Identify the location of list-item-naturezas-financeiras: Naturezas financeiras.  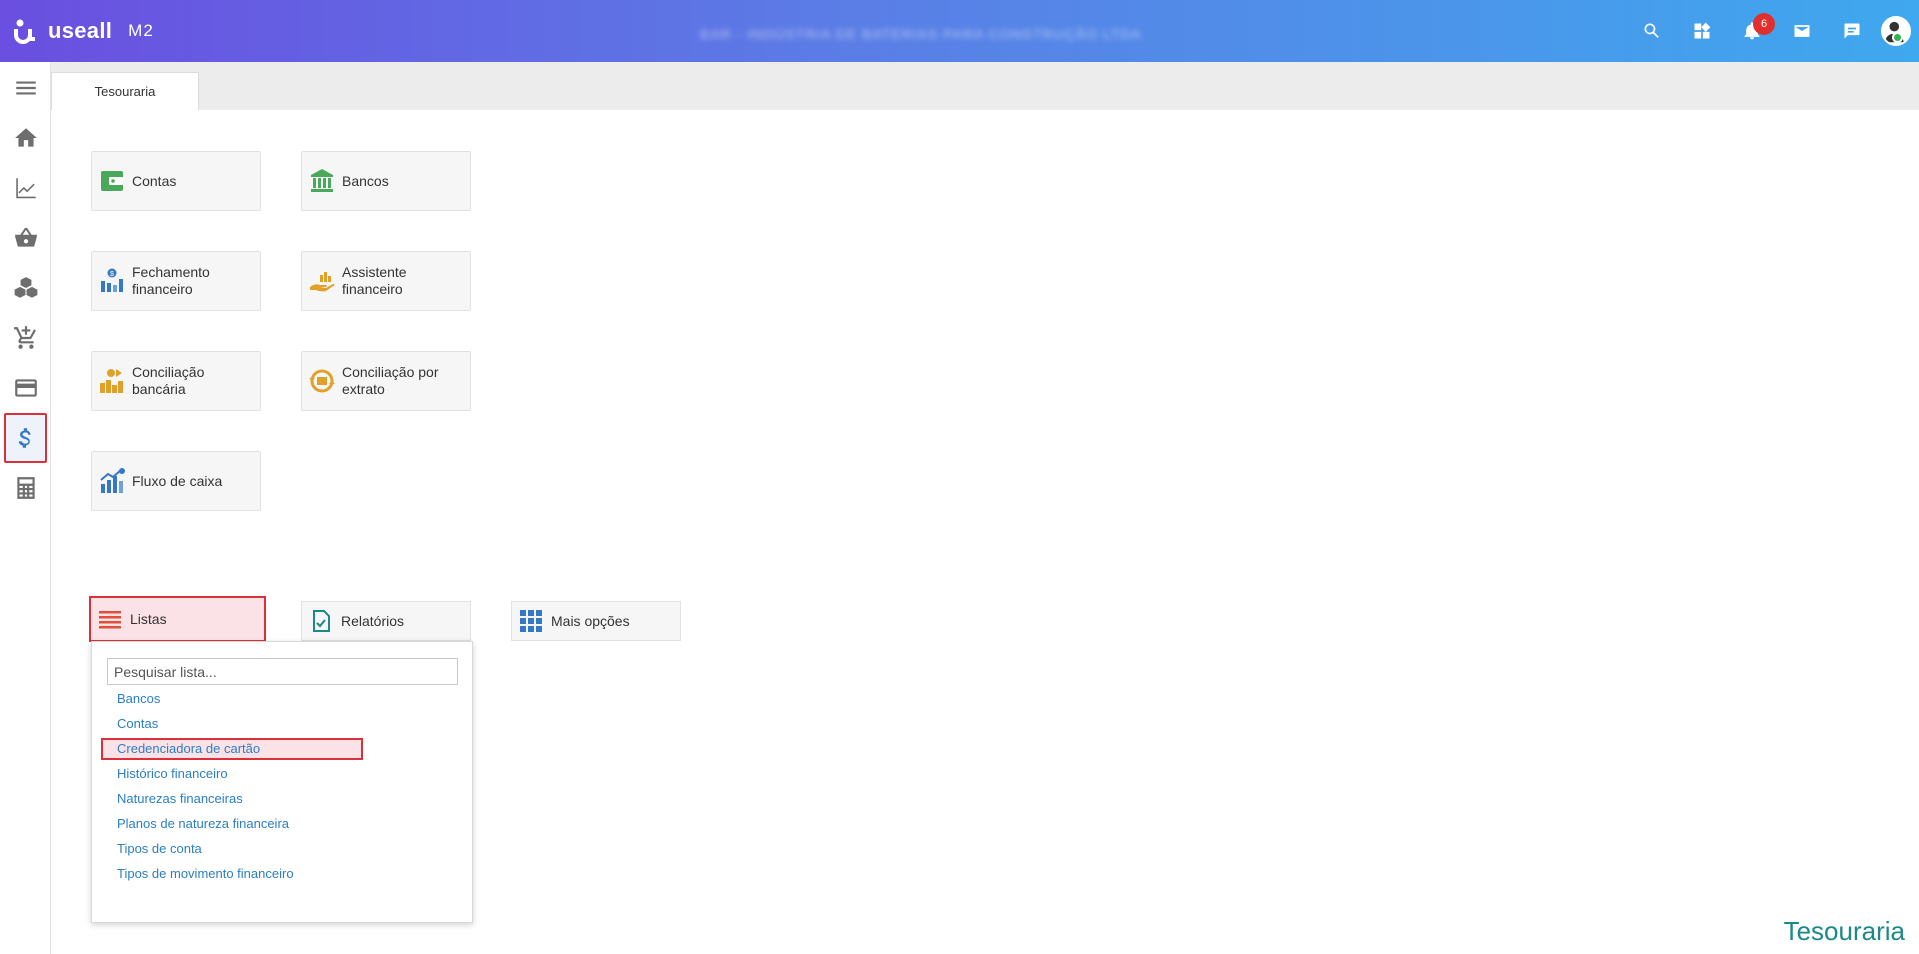
(180, 798).